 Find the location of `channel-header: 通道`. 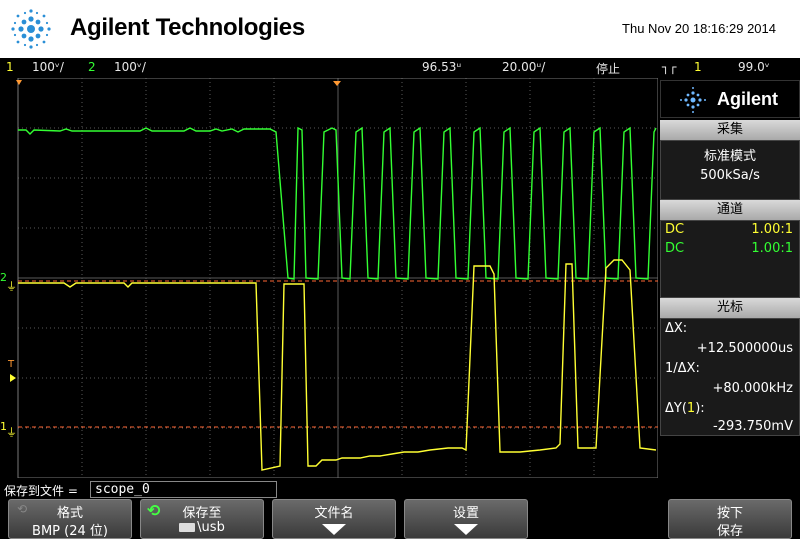

channel-header: 通道 is located at coordinates (730, 210).